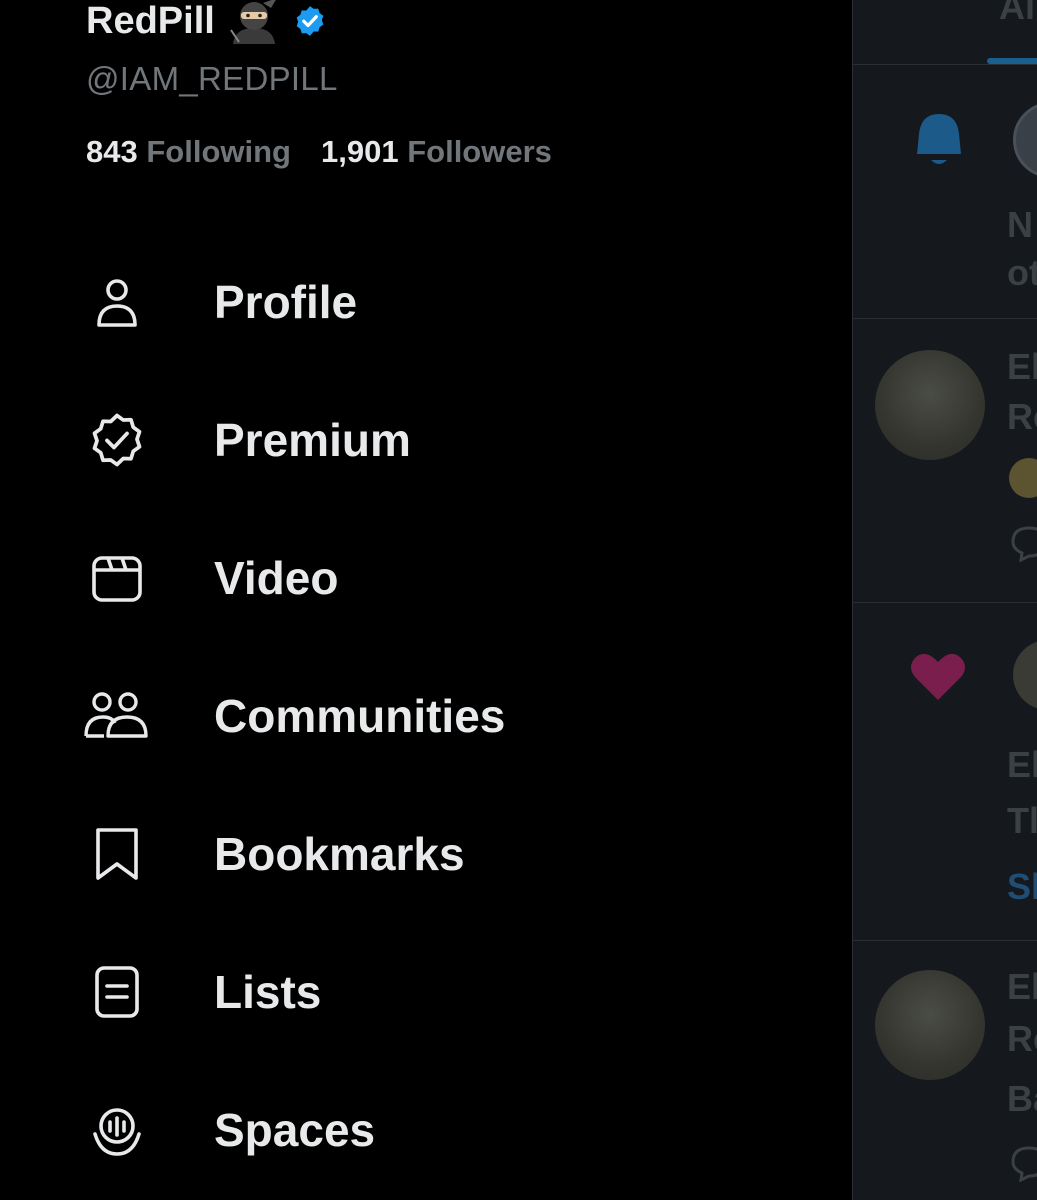 The height and width of the screenshot is (1200, 1037). Describe the element at coordinates (938, 676) in the screenshot. I see `heart-icon` at that location.